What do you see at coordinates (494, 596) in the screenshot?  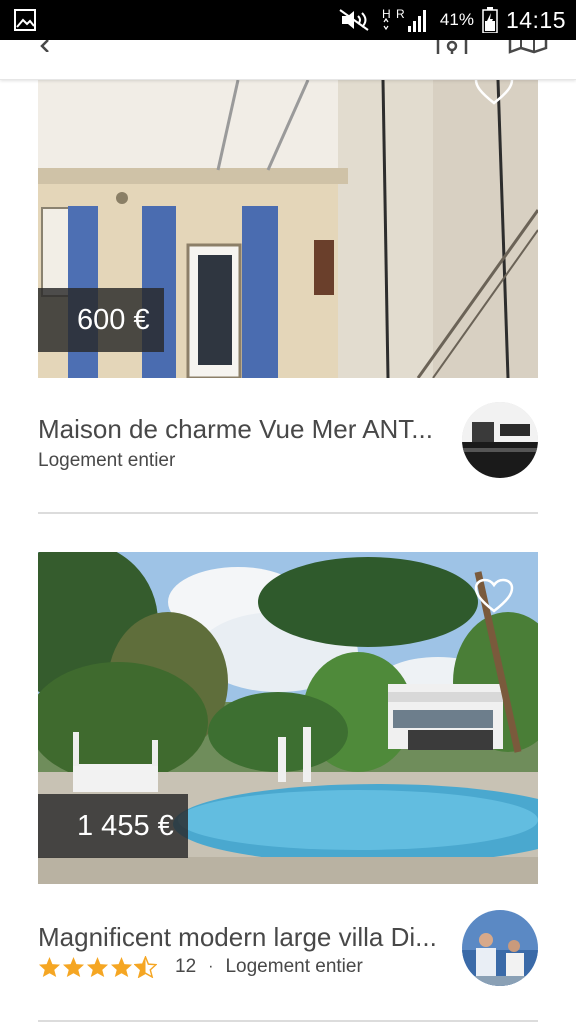 I see `heart-icon` at bounding box center [494, 596].